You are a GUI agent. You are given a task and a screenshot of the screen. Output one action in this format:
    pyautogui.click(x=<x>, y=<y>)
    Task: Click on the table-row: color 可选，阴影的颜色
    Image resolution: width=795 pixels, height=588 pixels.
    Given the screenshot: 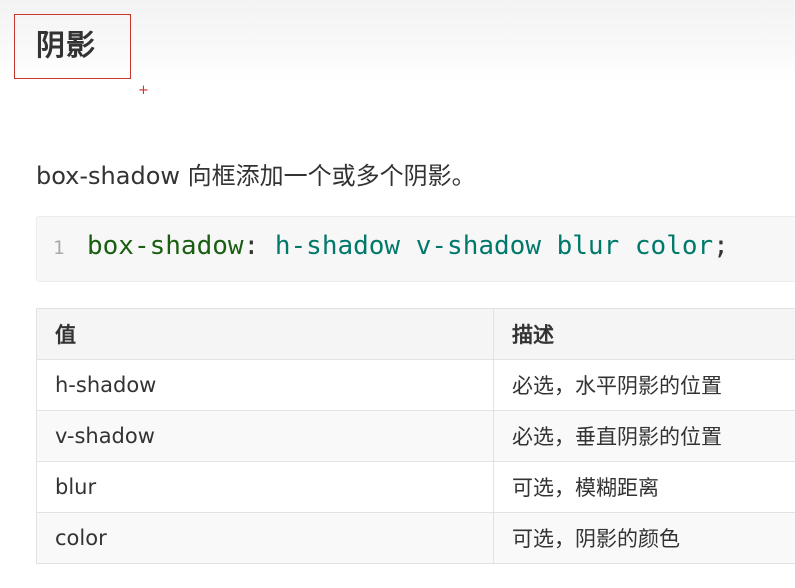 What is the action you would take?
    pyautogui.click(x=415, y=538)
    